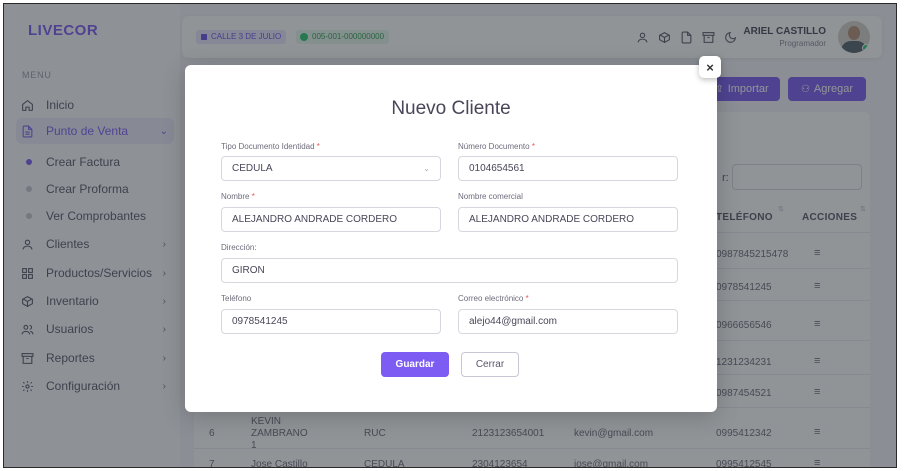 The height and width of the screenshot is (471, 904). I want to click on chevron-down-icon: ⌄, so click(426, 168).